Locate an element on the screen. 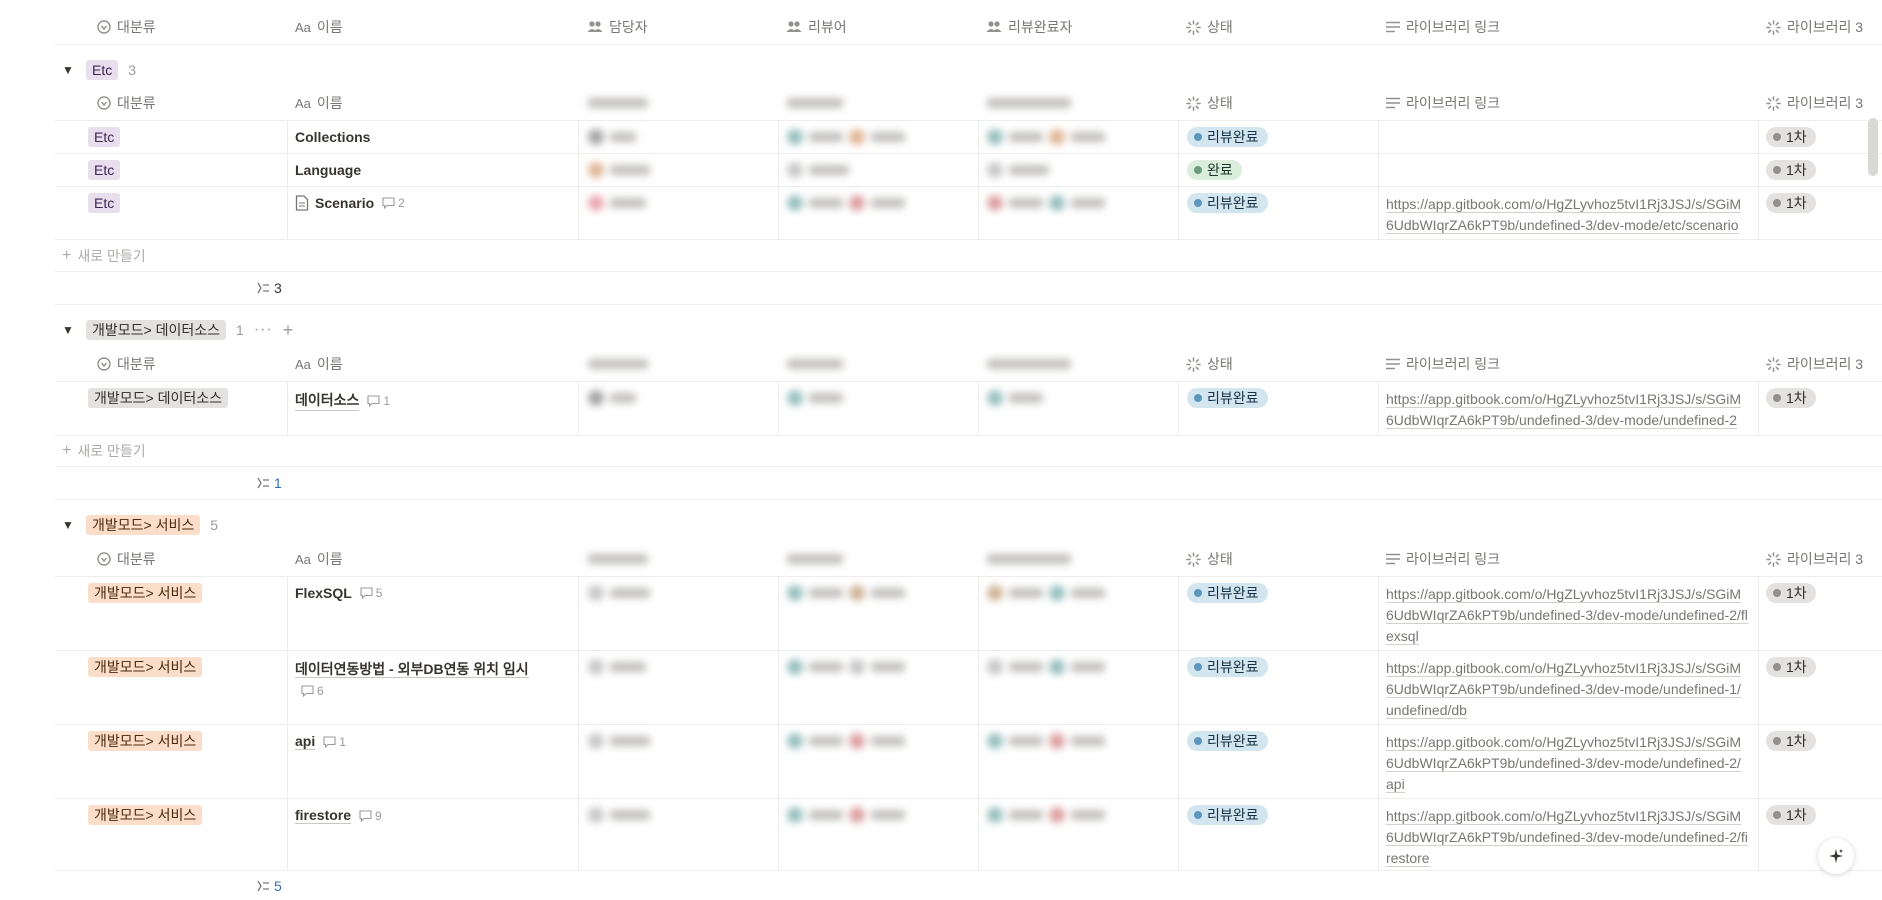 This screenshot has width=1882, height=900. comment-count: 2 is located at coordinates (393, 203).